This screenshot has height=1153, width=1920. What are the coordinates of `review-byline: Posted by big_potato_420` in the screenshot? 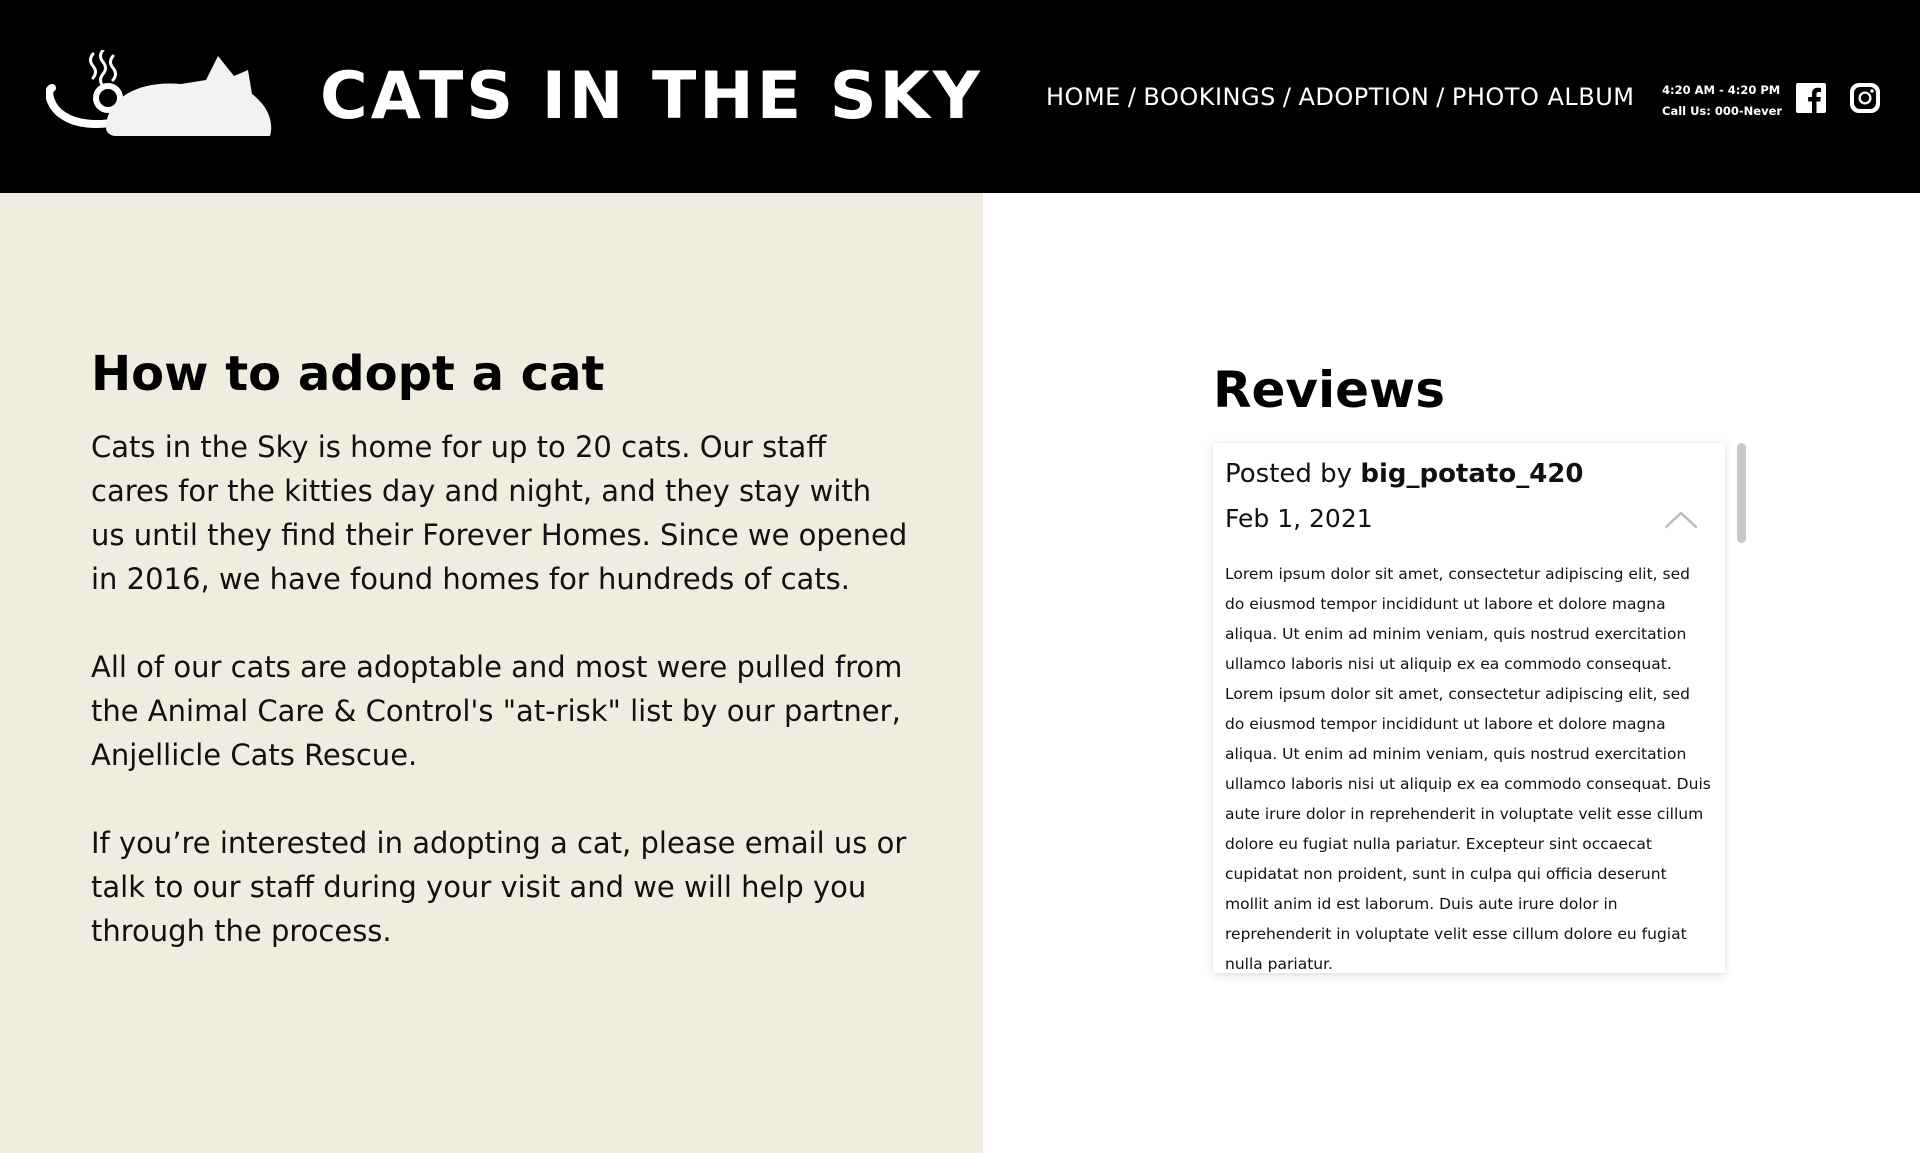 It's located at (1404, 474).